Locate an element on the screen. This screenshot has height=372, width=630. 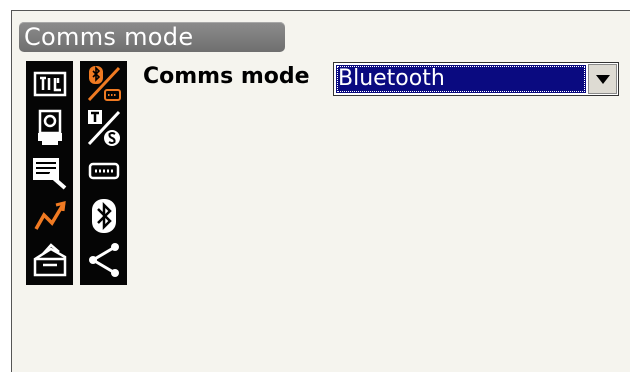
dropdown-button is located at coordinates (602, 79).